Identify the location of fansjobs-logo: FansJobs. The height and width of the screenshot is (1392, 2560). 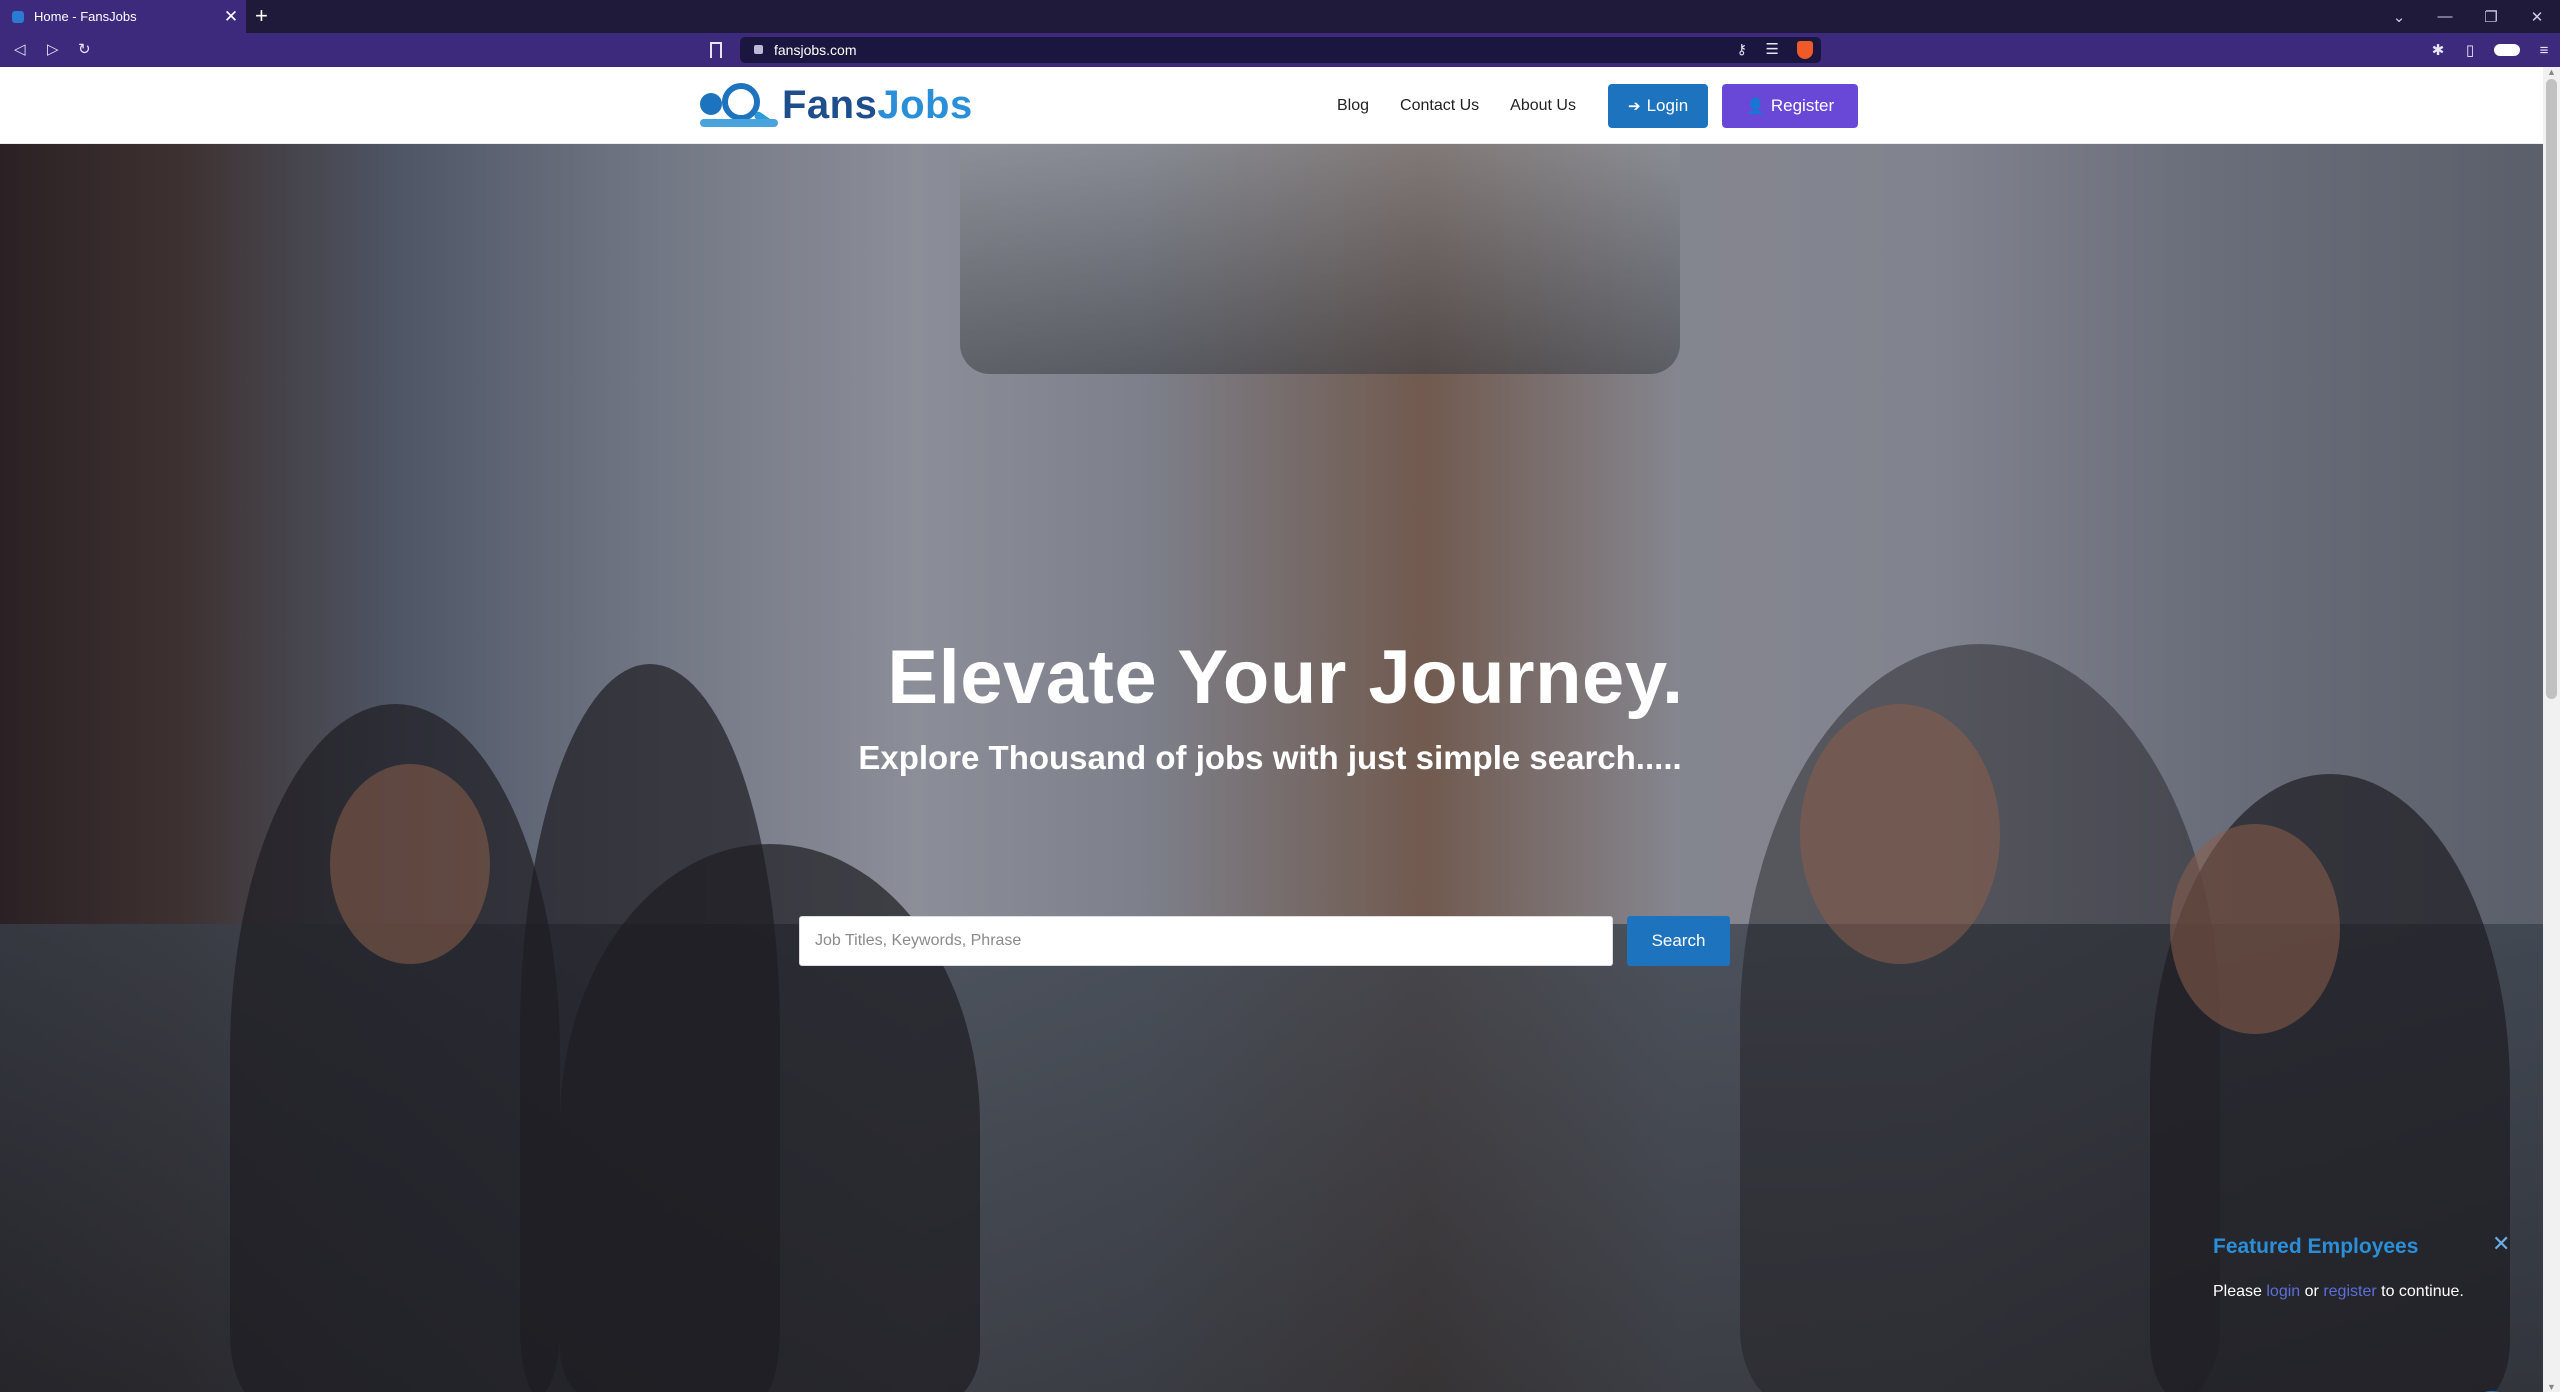
(836, 105).